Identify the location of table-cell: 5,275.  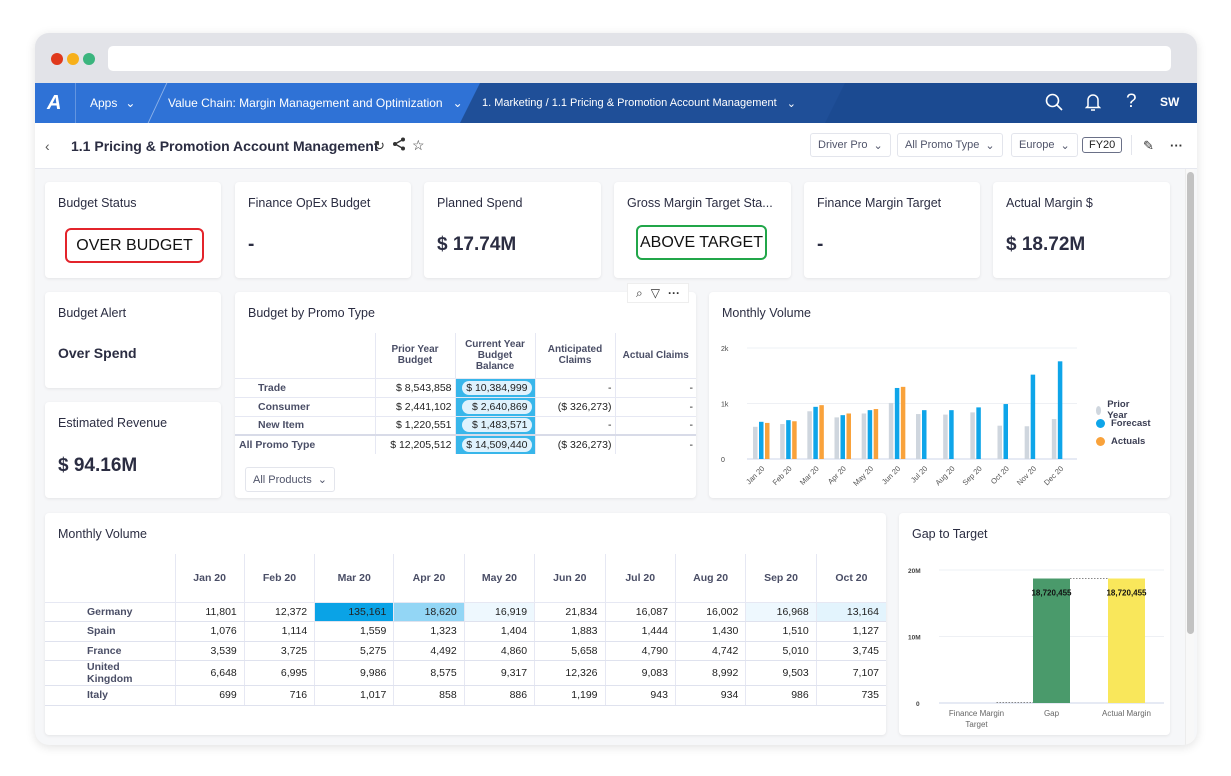
(354, 651).